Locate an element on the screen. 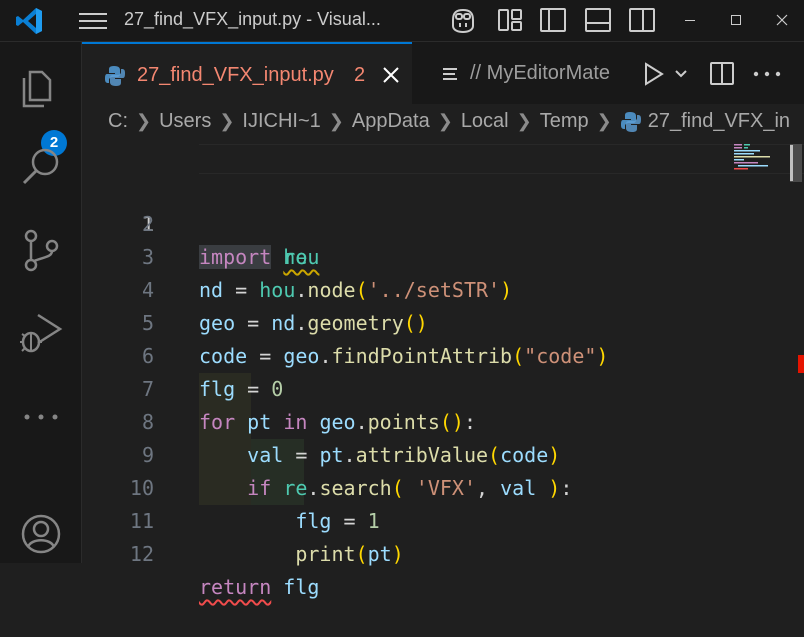  error-marker is located at coordinates (801, 364).